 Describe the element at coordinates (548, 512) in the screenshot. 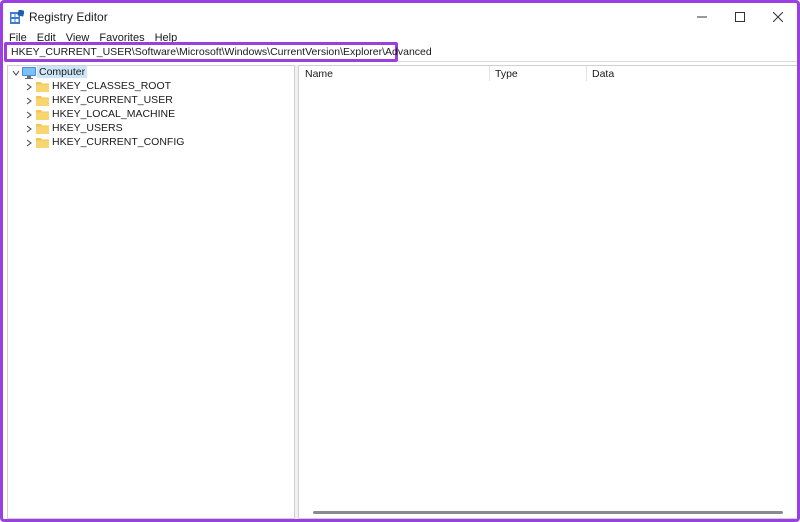

I see `horizontal-scrollbar` at that location.